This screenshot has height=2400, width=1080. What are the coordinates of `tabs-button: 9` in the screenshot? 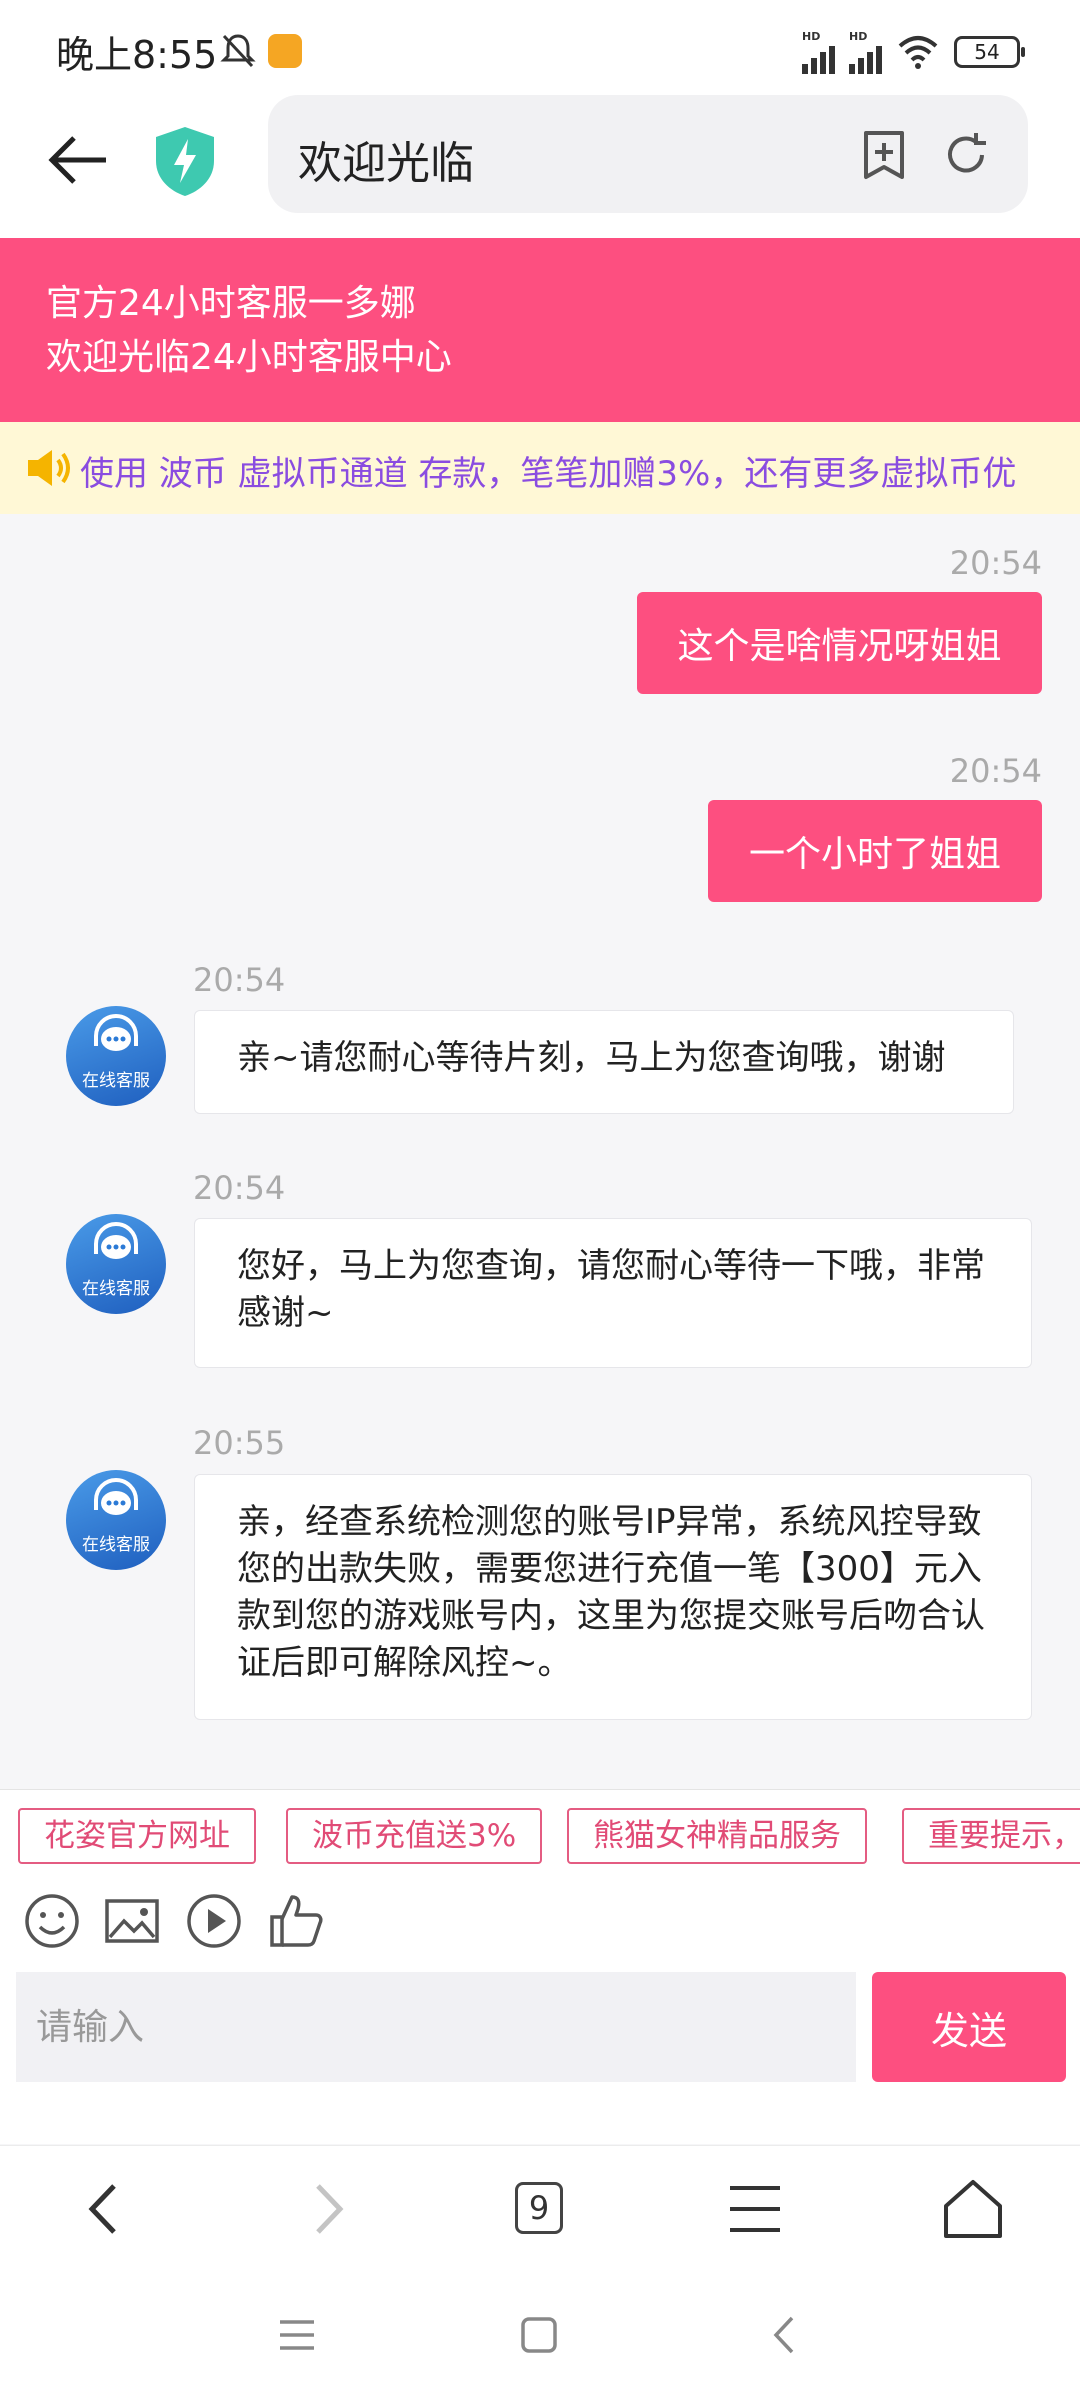 It's located at (540, 2209).